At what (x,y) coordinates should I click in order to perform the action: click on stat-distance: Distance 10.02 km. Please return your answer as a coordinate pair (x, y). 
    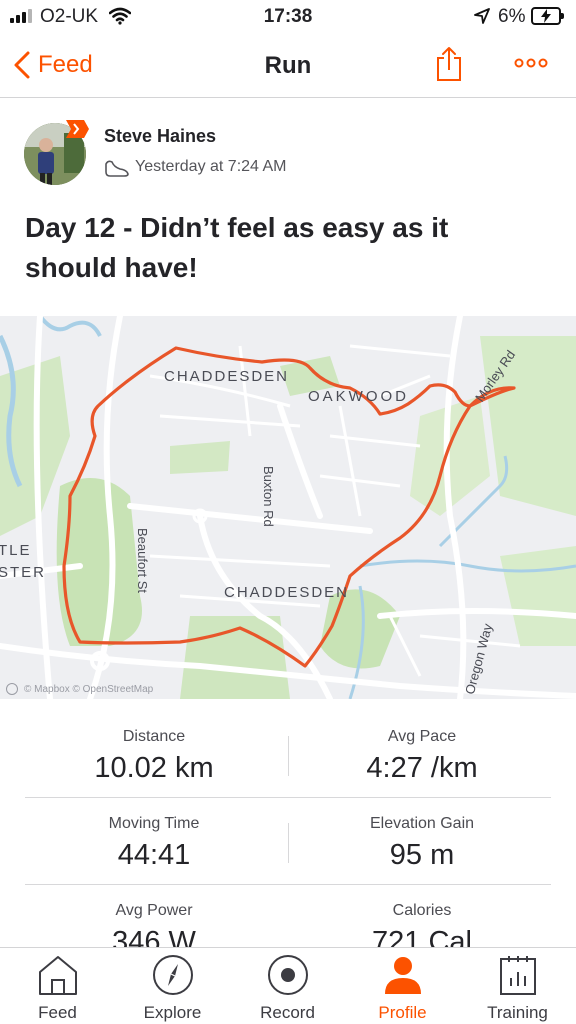
    Looking at the image, I should click on (154, 756).